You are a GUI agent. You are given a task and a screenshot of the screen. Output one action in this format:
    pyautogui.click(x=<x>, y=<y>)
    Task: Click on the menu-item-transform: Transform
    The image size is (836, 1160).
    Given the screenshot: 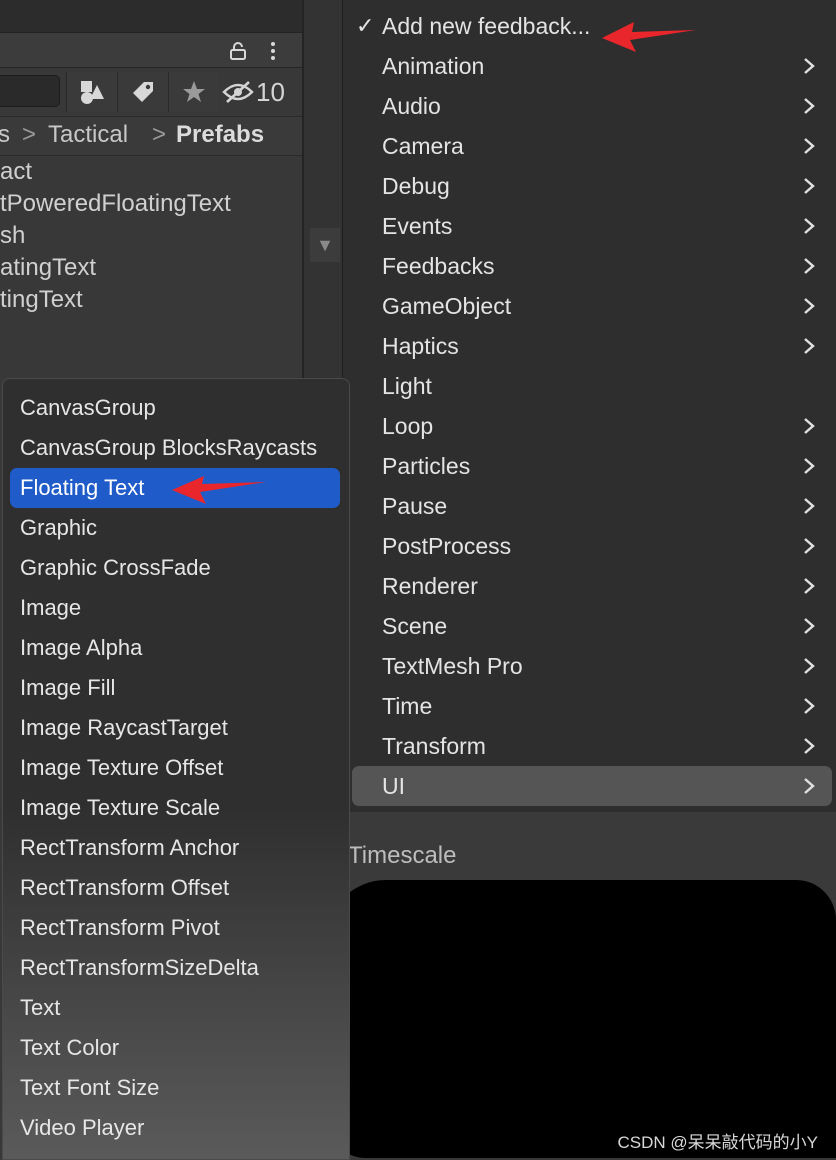 What is the action you would take?
    pyautogui.click(x=592, y=746)
    